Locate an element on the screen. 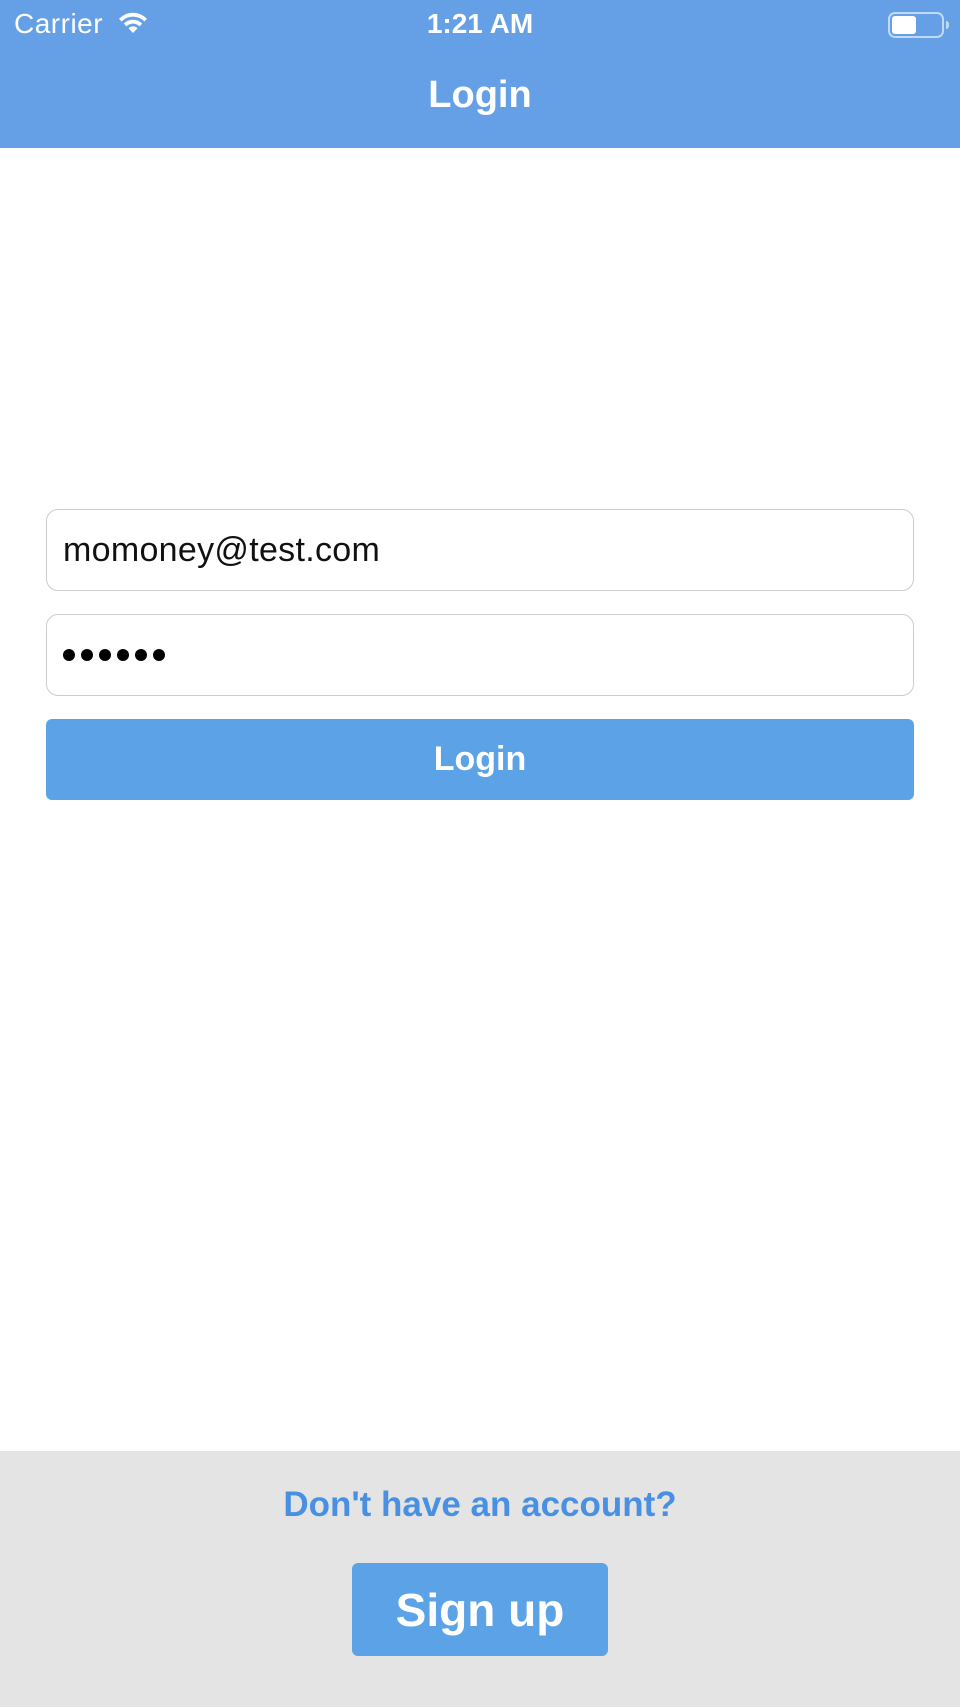 Image resolution: width=960 pixels, height=1707 pixels. signup-button: Sign up is located at coordinates (480, 1609).